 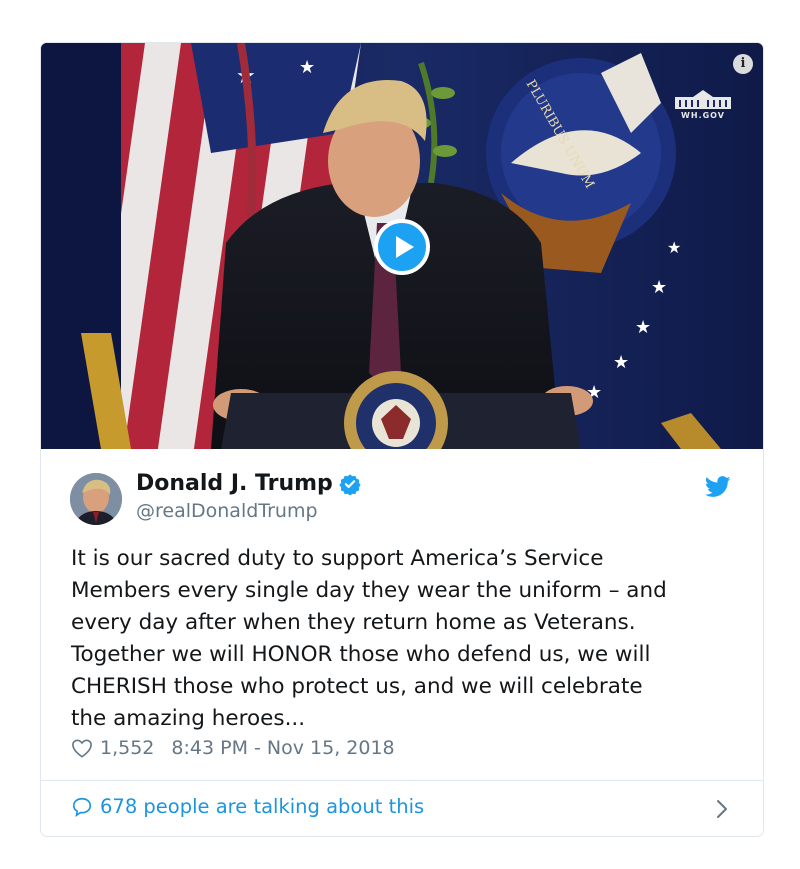 I want to click on divider, so click(x=402, y=780).